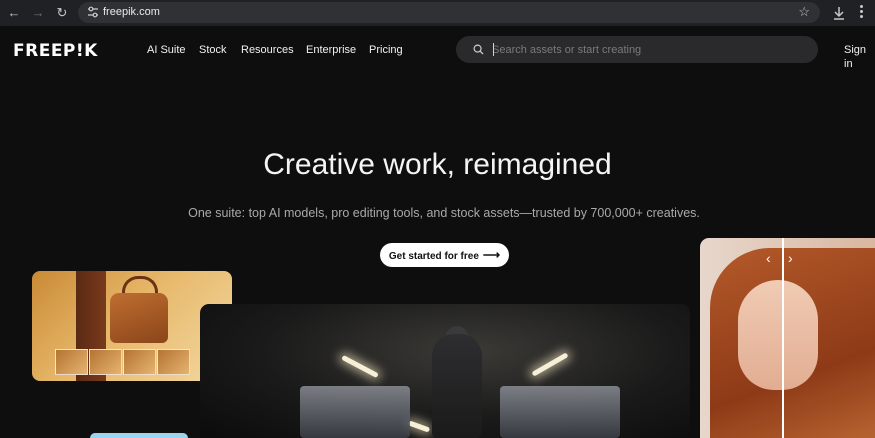  I want to click on download-icon, so click(839, 13).